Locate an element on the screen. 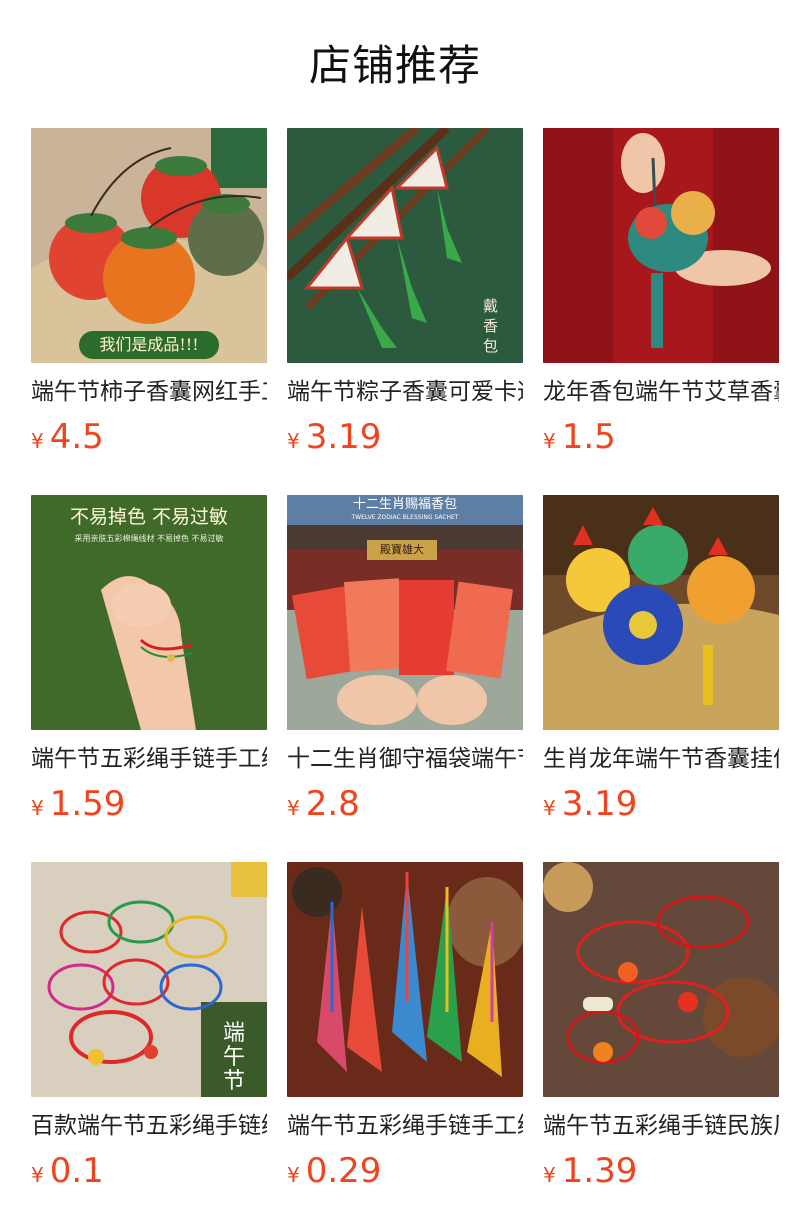 This screenshot has width=790, height=1230. image-headline: 十二生肖赐福香包 is located at coordinates (404, 504).